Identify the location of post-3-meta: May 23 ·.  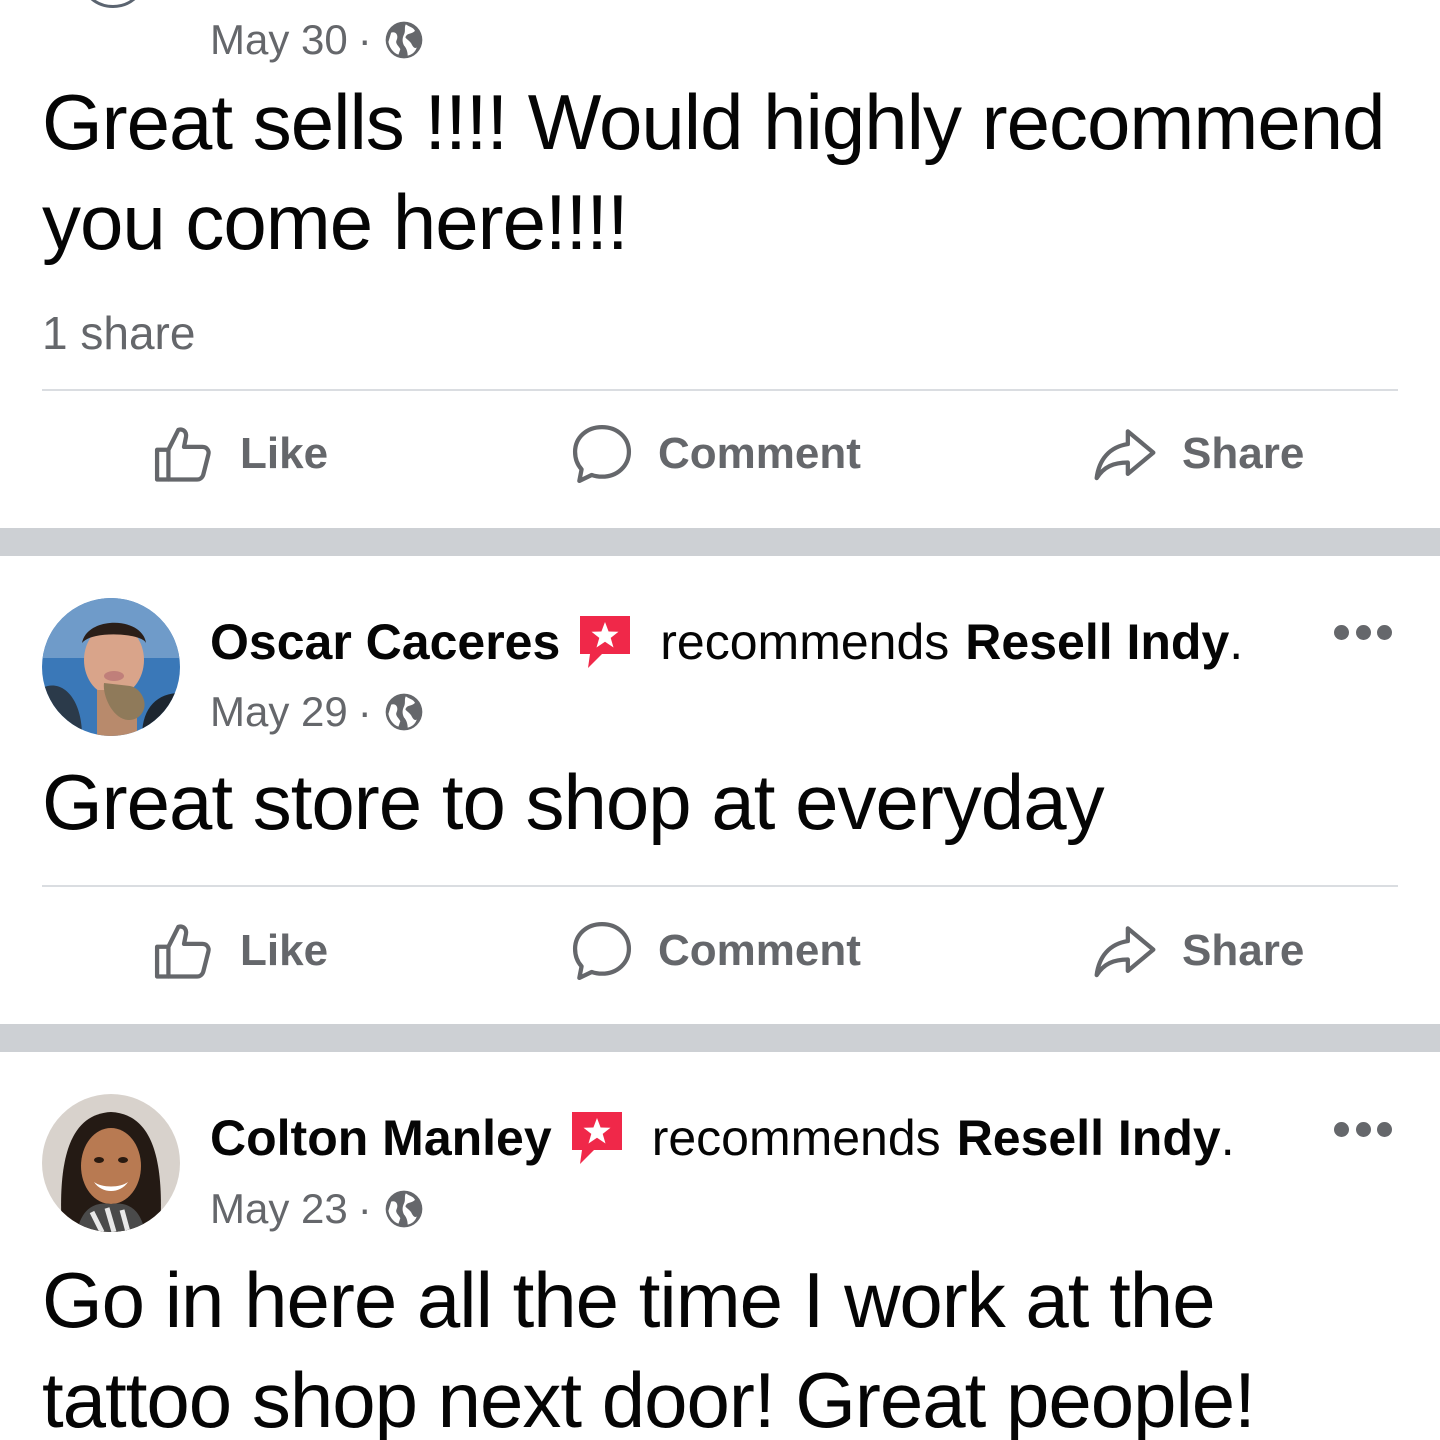
(318, 1209).